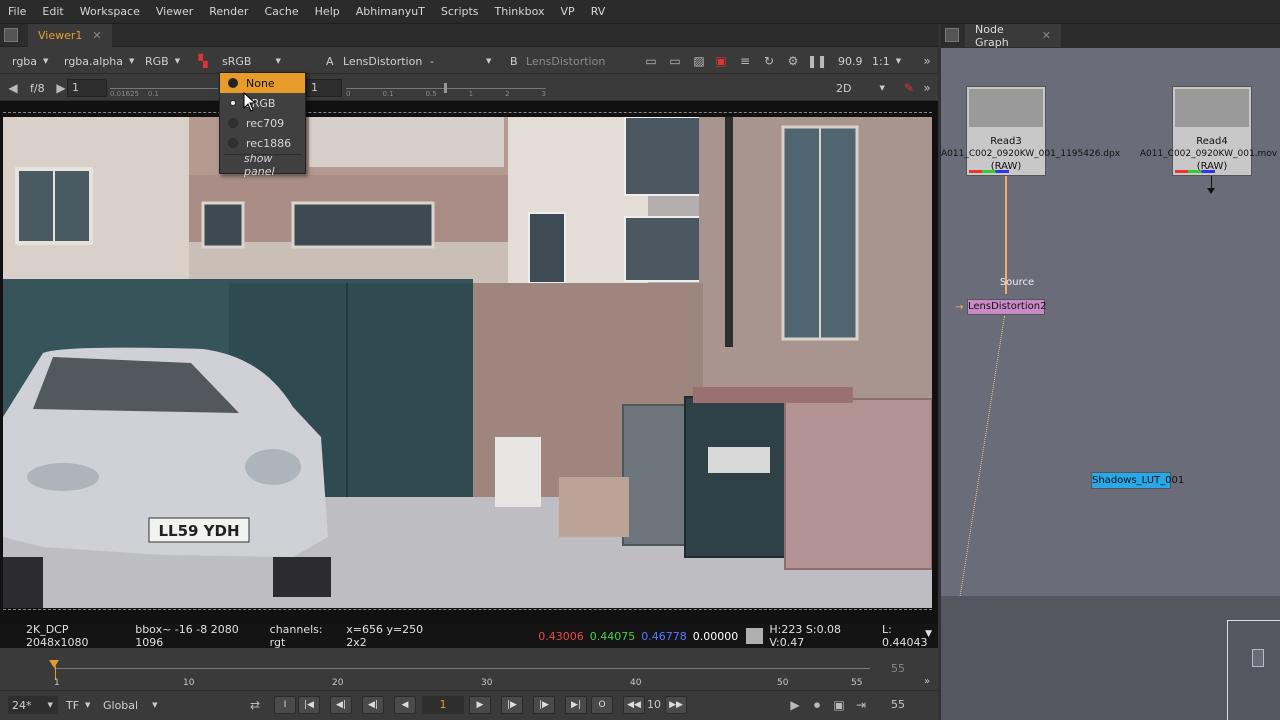  Describe the element at coordinates (839, 705) in the screenshot. I see `proxy-icon: ▣` at that location.